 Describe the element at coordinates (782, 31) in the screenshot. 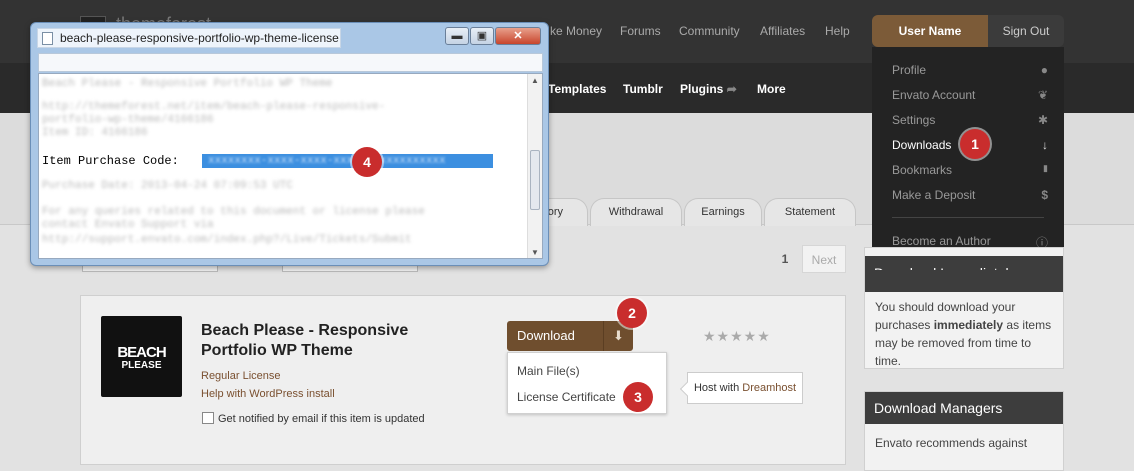

I see `nav-affiliates: Affiliates` at that location.